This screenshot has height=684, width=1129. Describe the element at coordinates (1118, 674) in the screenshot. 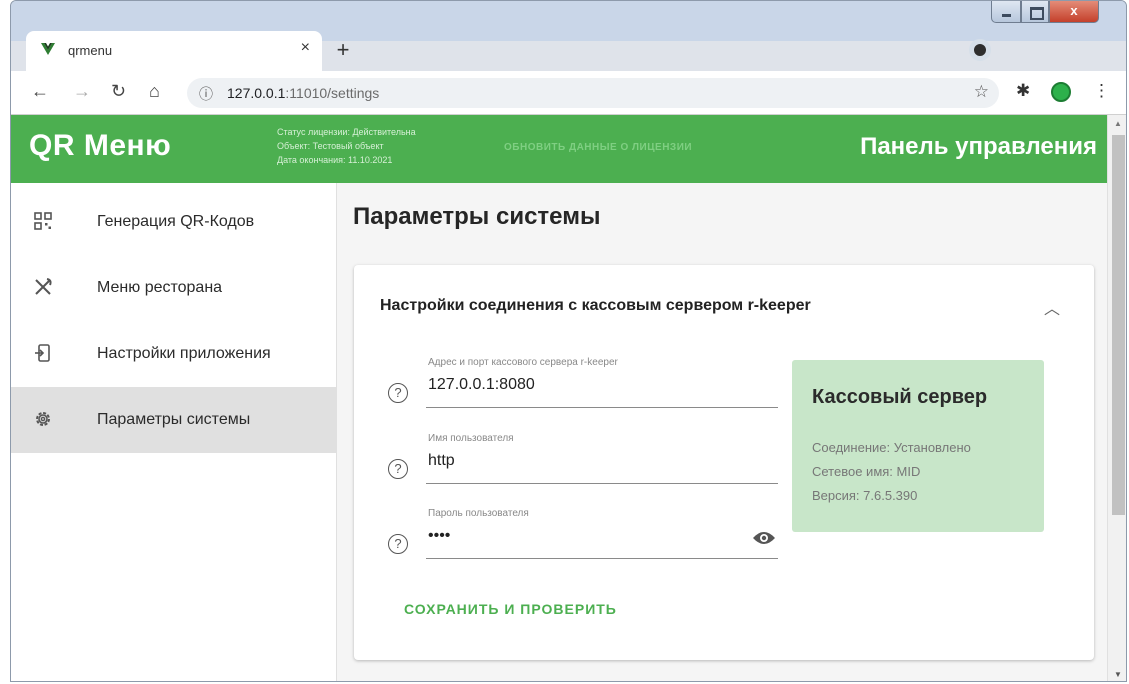

I see `scroll-down-icon: ▼` at that location.